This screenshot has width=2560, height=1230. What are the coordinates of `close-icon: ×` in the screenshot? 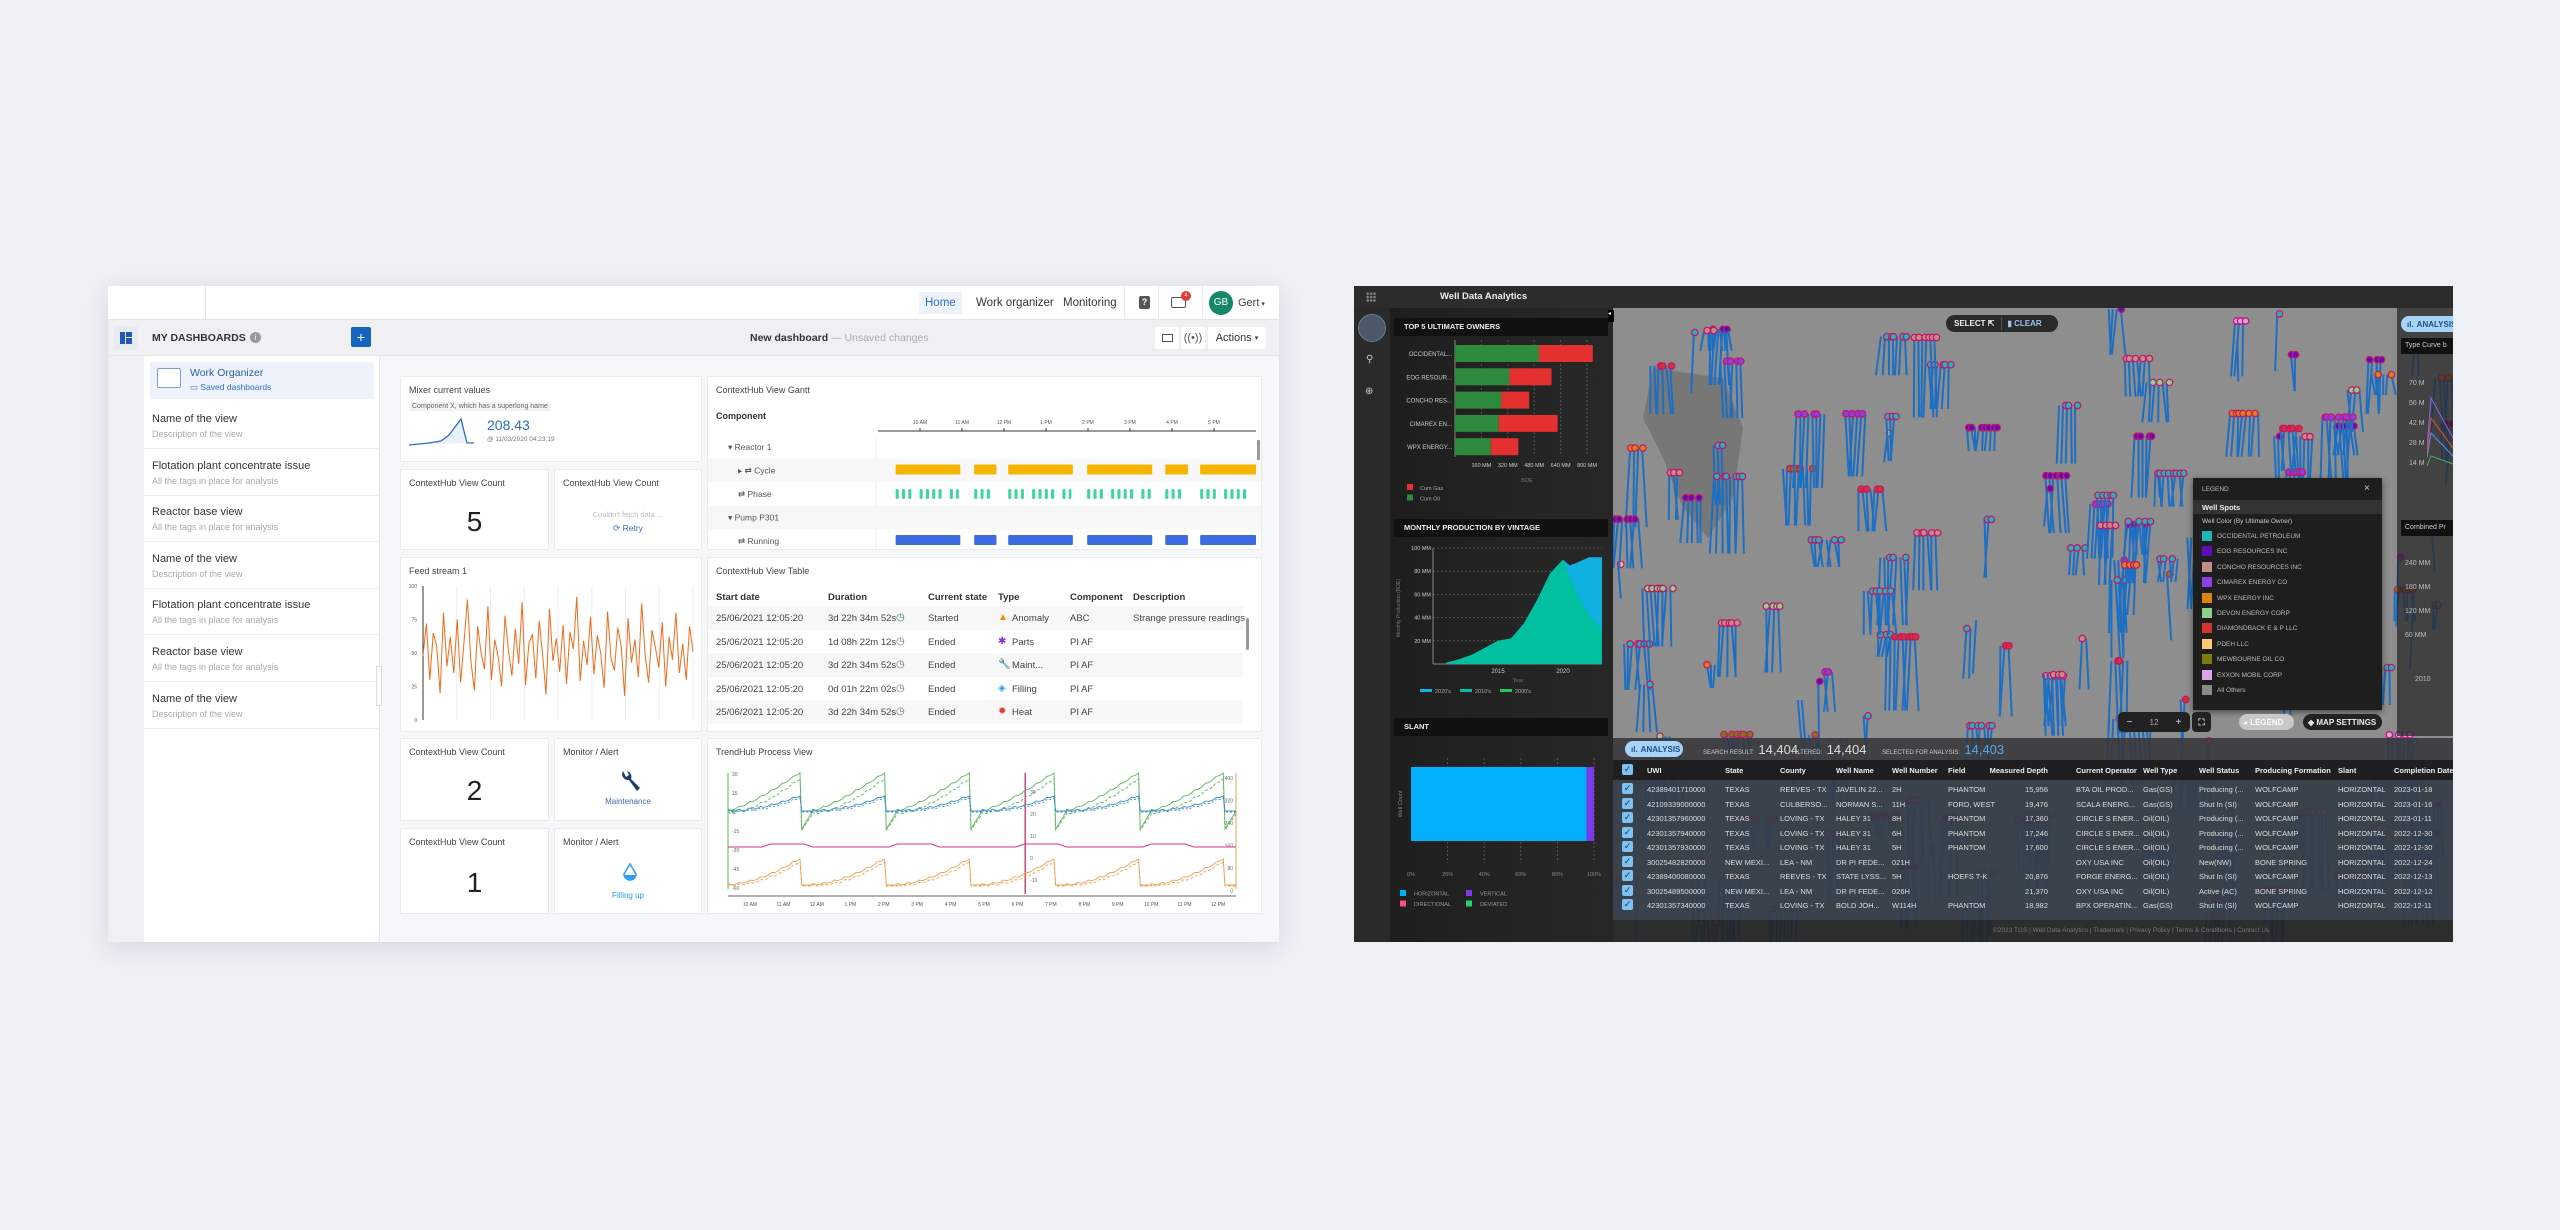 It's located at (2367, 488).